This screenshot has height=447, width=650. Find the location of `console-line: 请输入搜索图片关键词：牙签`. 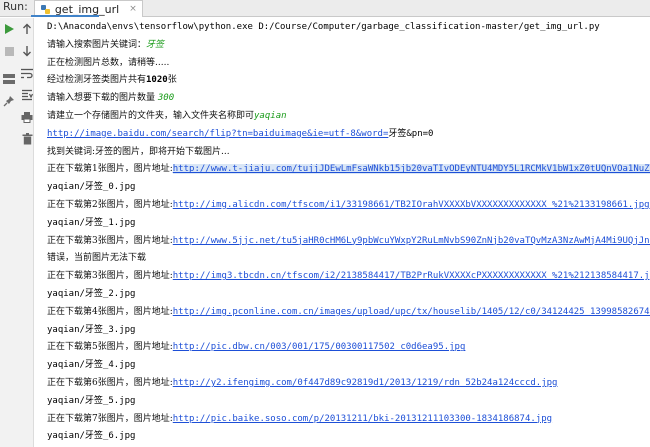

console-line: 请输入搜索图片关键词：牙签 is located at coordinates (348, 45).